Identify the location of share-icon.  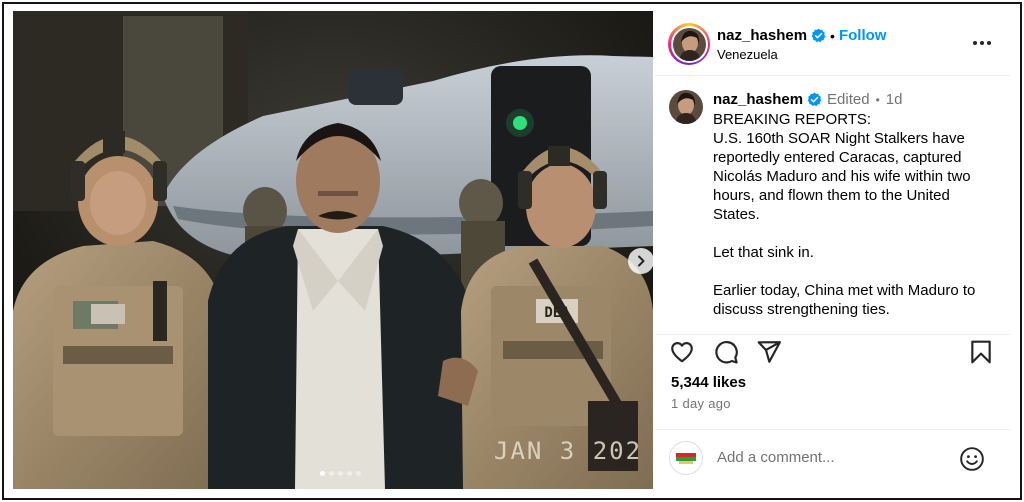
(769, 352).